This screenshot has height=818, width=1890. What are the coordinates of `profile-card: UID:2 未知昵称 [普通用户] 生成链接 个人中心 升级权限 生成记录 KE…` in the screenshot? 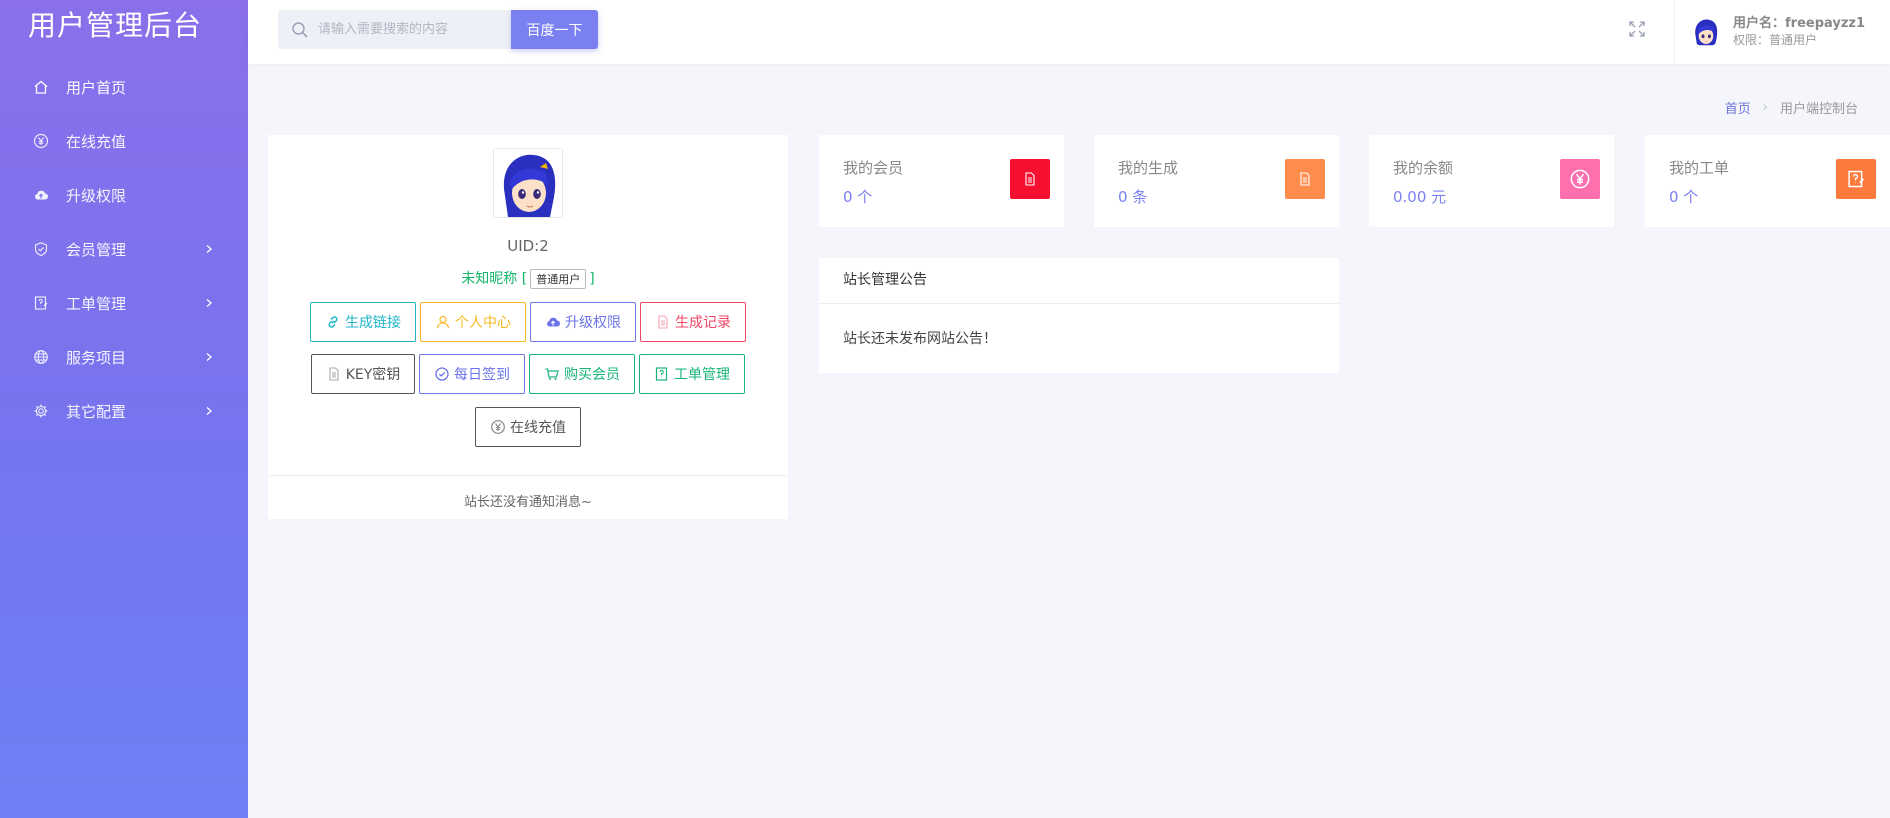 It's located at (528, 327).